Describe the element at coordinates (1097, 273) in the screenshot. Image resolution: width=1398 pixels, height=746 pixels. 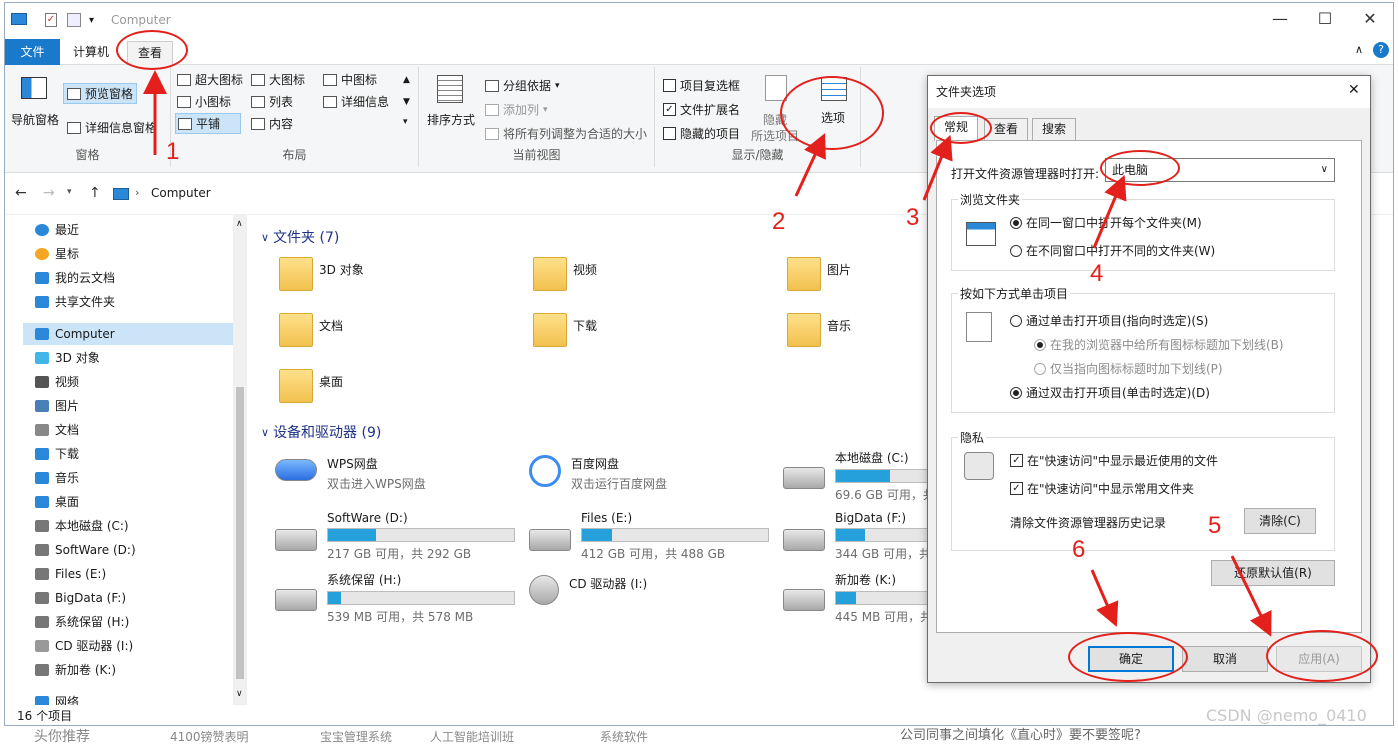
I see `annotation-number-4: 4` at that location.